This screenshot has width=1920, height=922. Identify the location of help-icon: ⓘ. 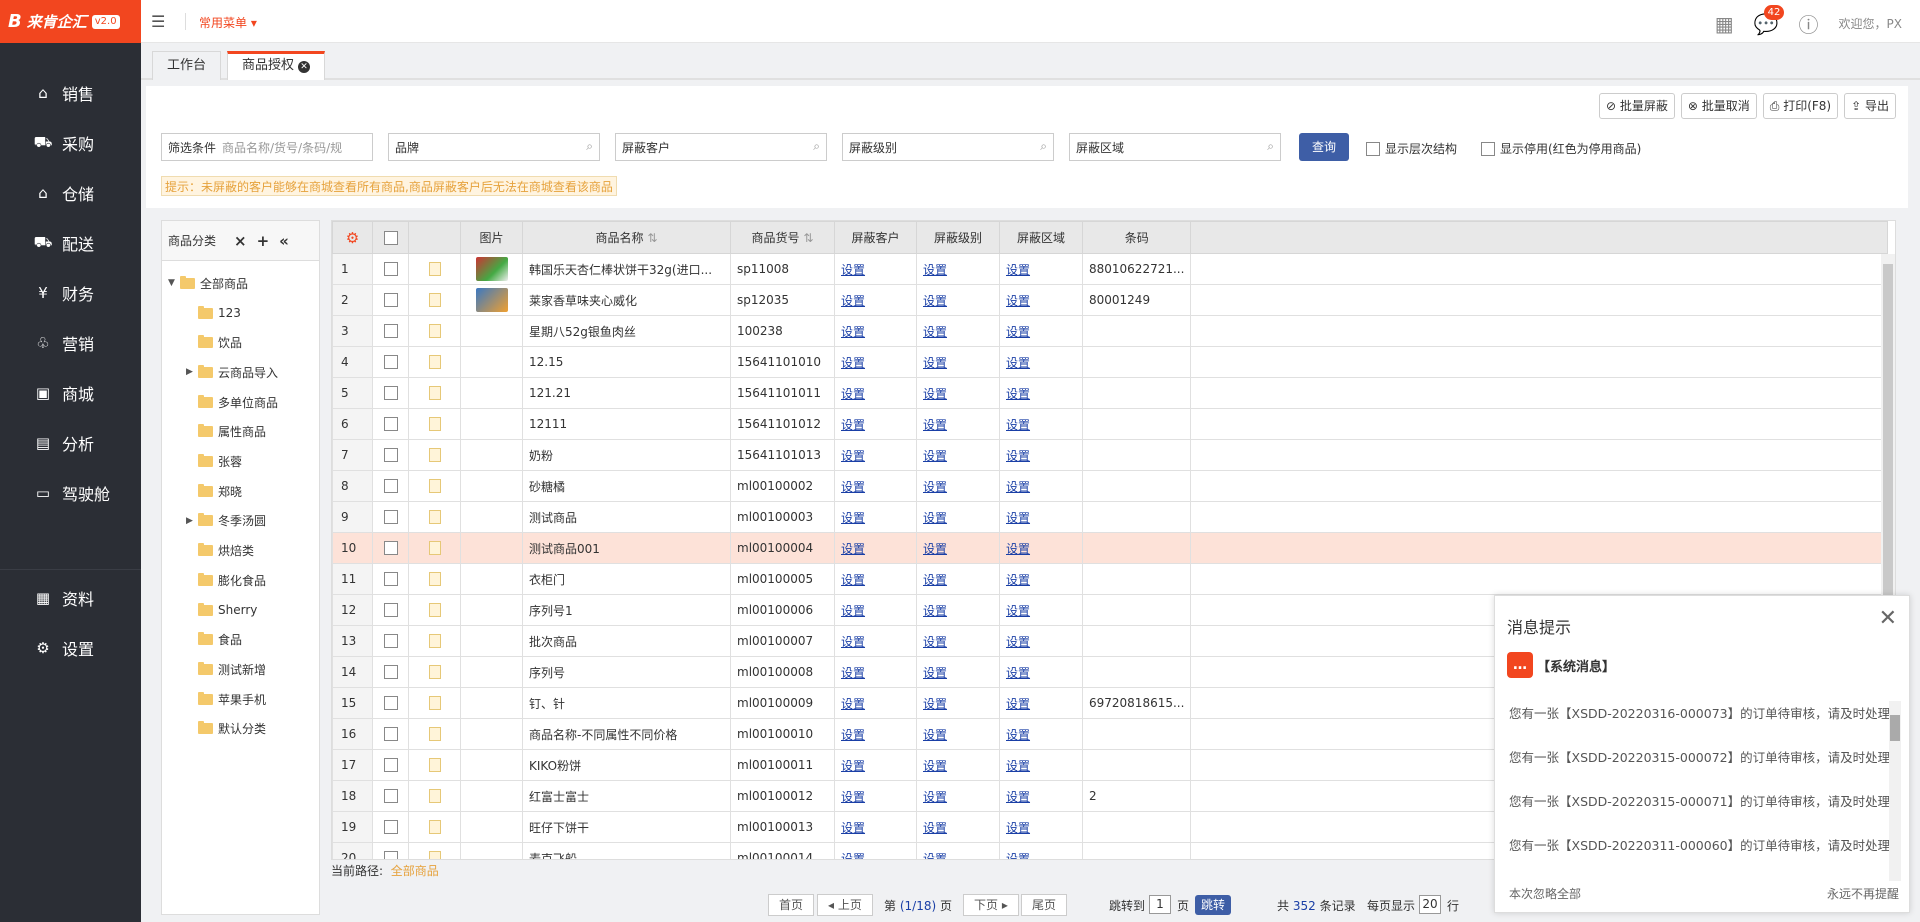
(1809, 23).